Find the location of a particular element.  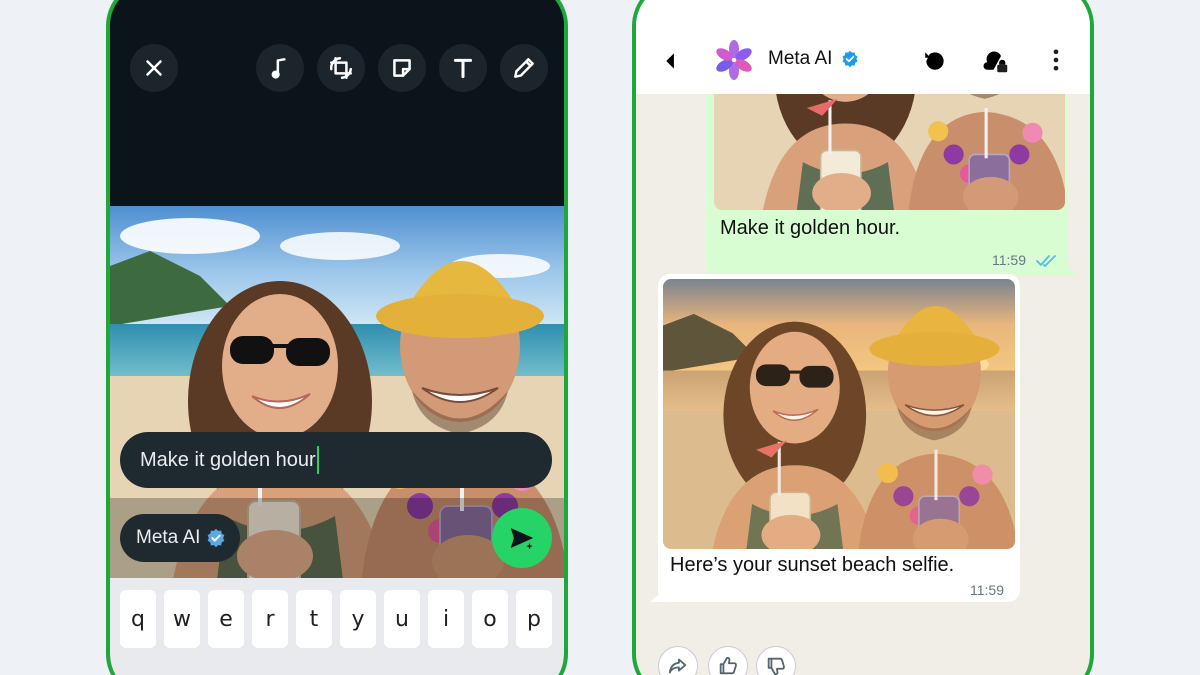

key-q: q is located at coordinates (138, 619).